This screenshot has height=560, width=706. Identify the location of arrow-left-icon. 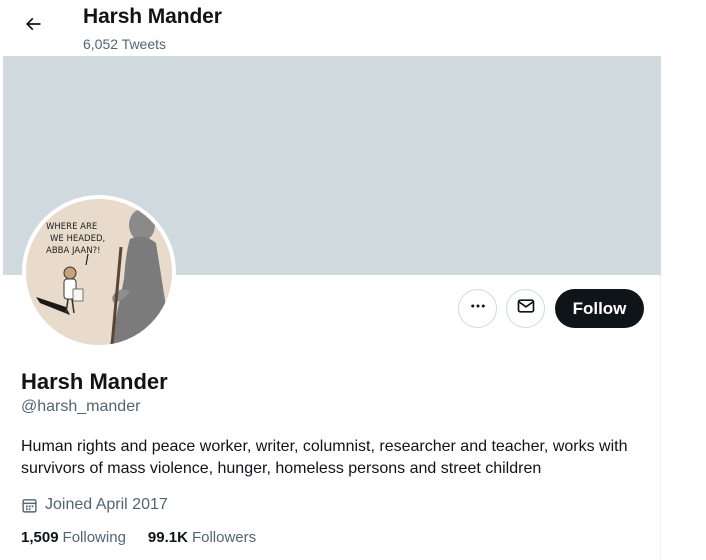
(33, 26).